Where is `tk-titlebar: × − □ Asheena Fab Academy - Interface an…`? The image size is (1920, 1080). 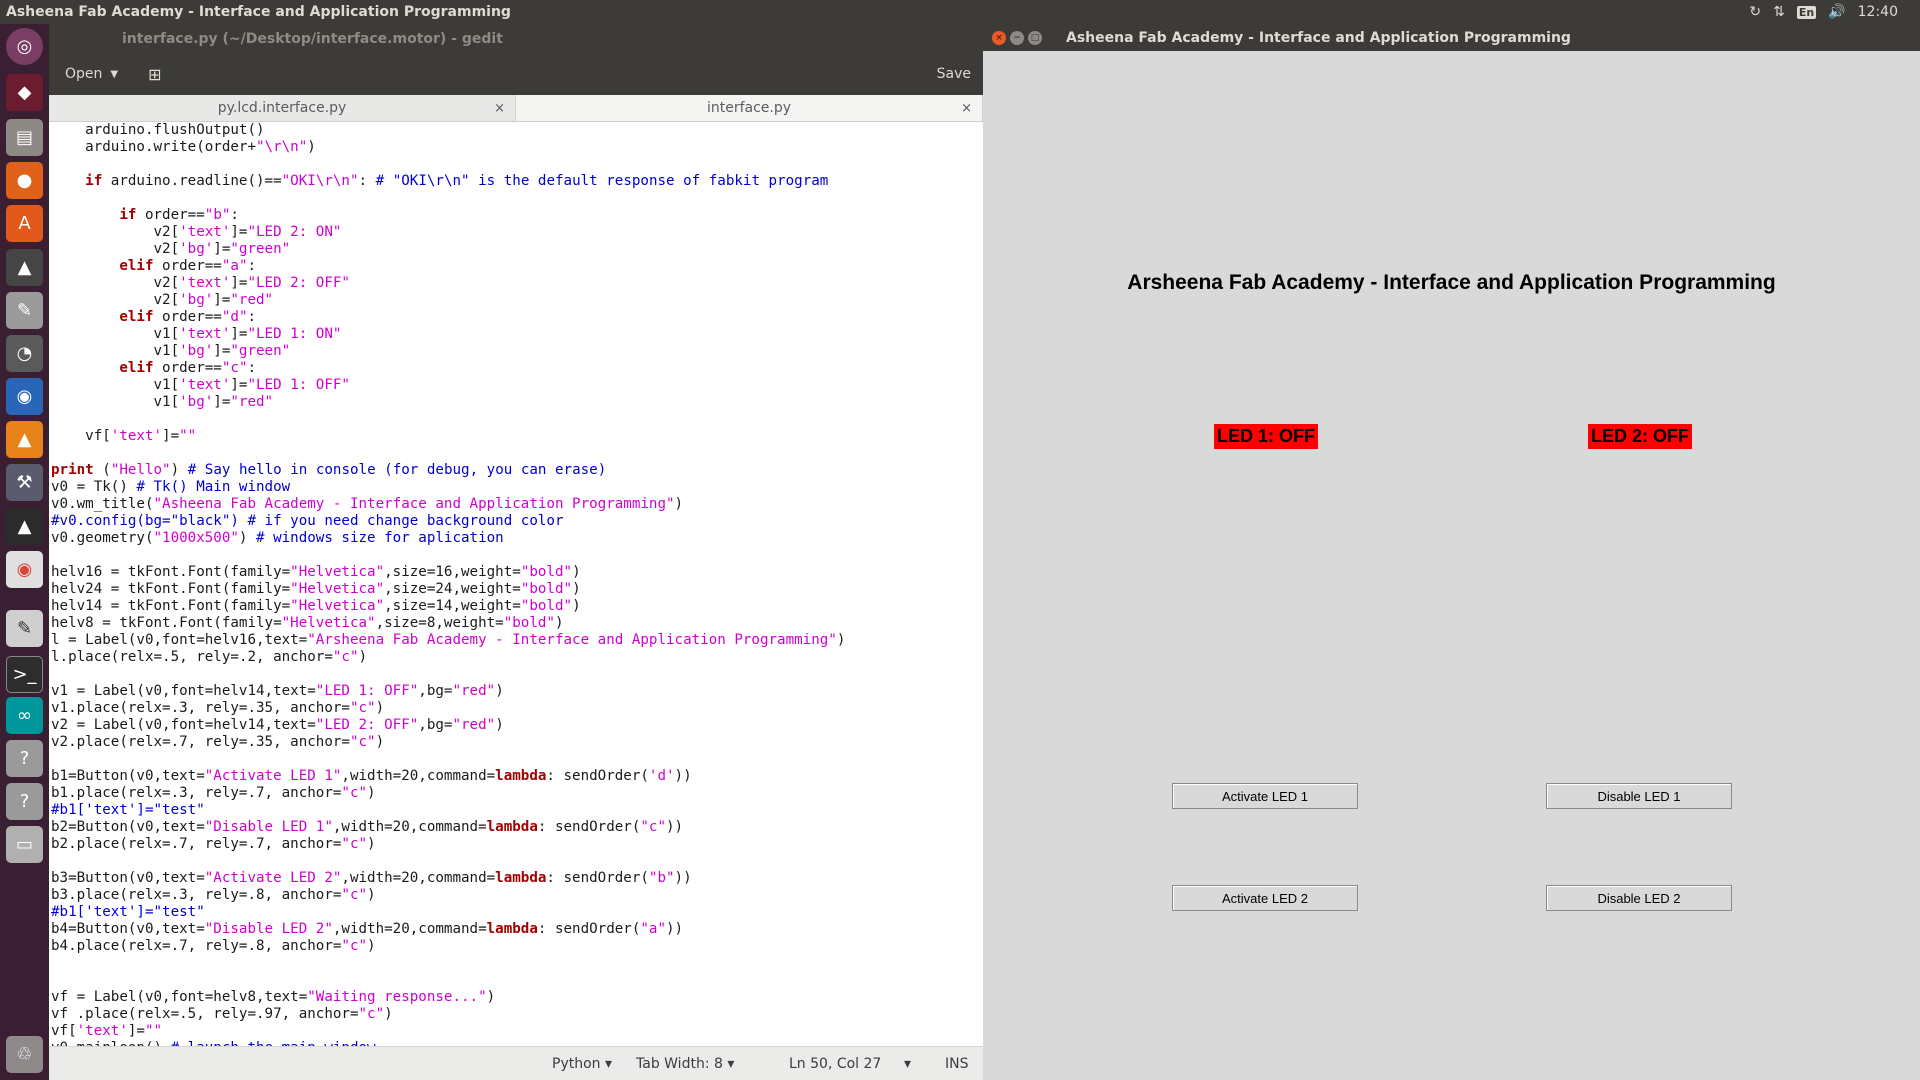 tk-titlebar: × − □ Asheena Fab Academy - Interface an… is located at coordinates (1451, 37).